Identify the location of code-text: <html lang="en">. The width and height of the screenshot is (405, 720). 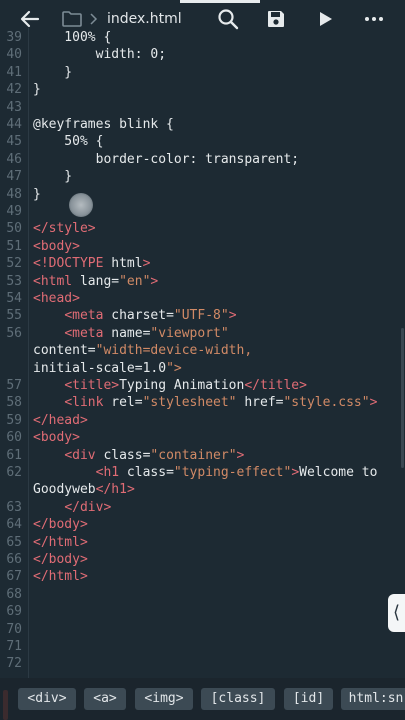
(96, 281).